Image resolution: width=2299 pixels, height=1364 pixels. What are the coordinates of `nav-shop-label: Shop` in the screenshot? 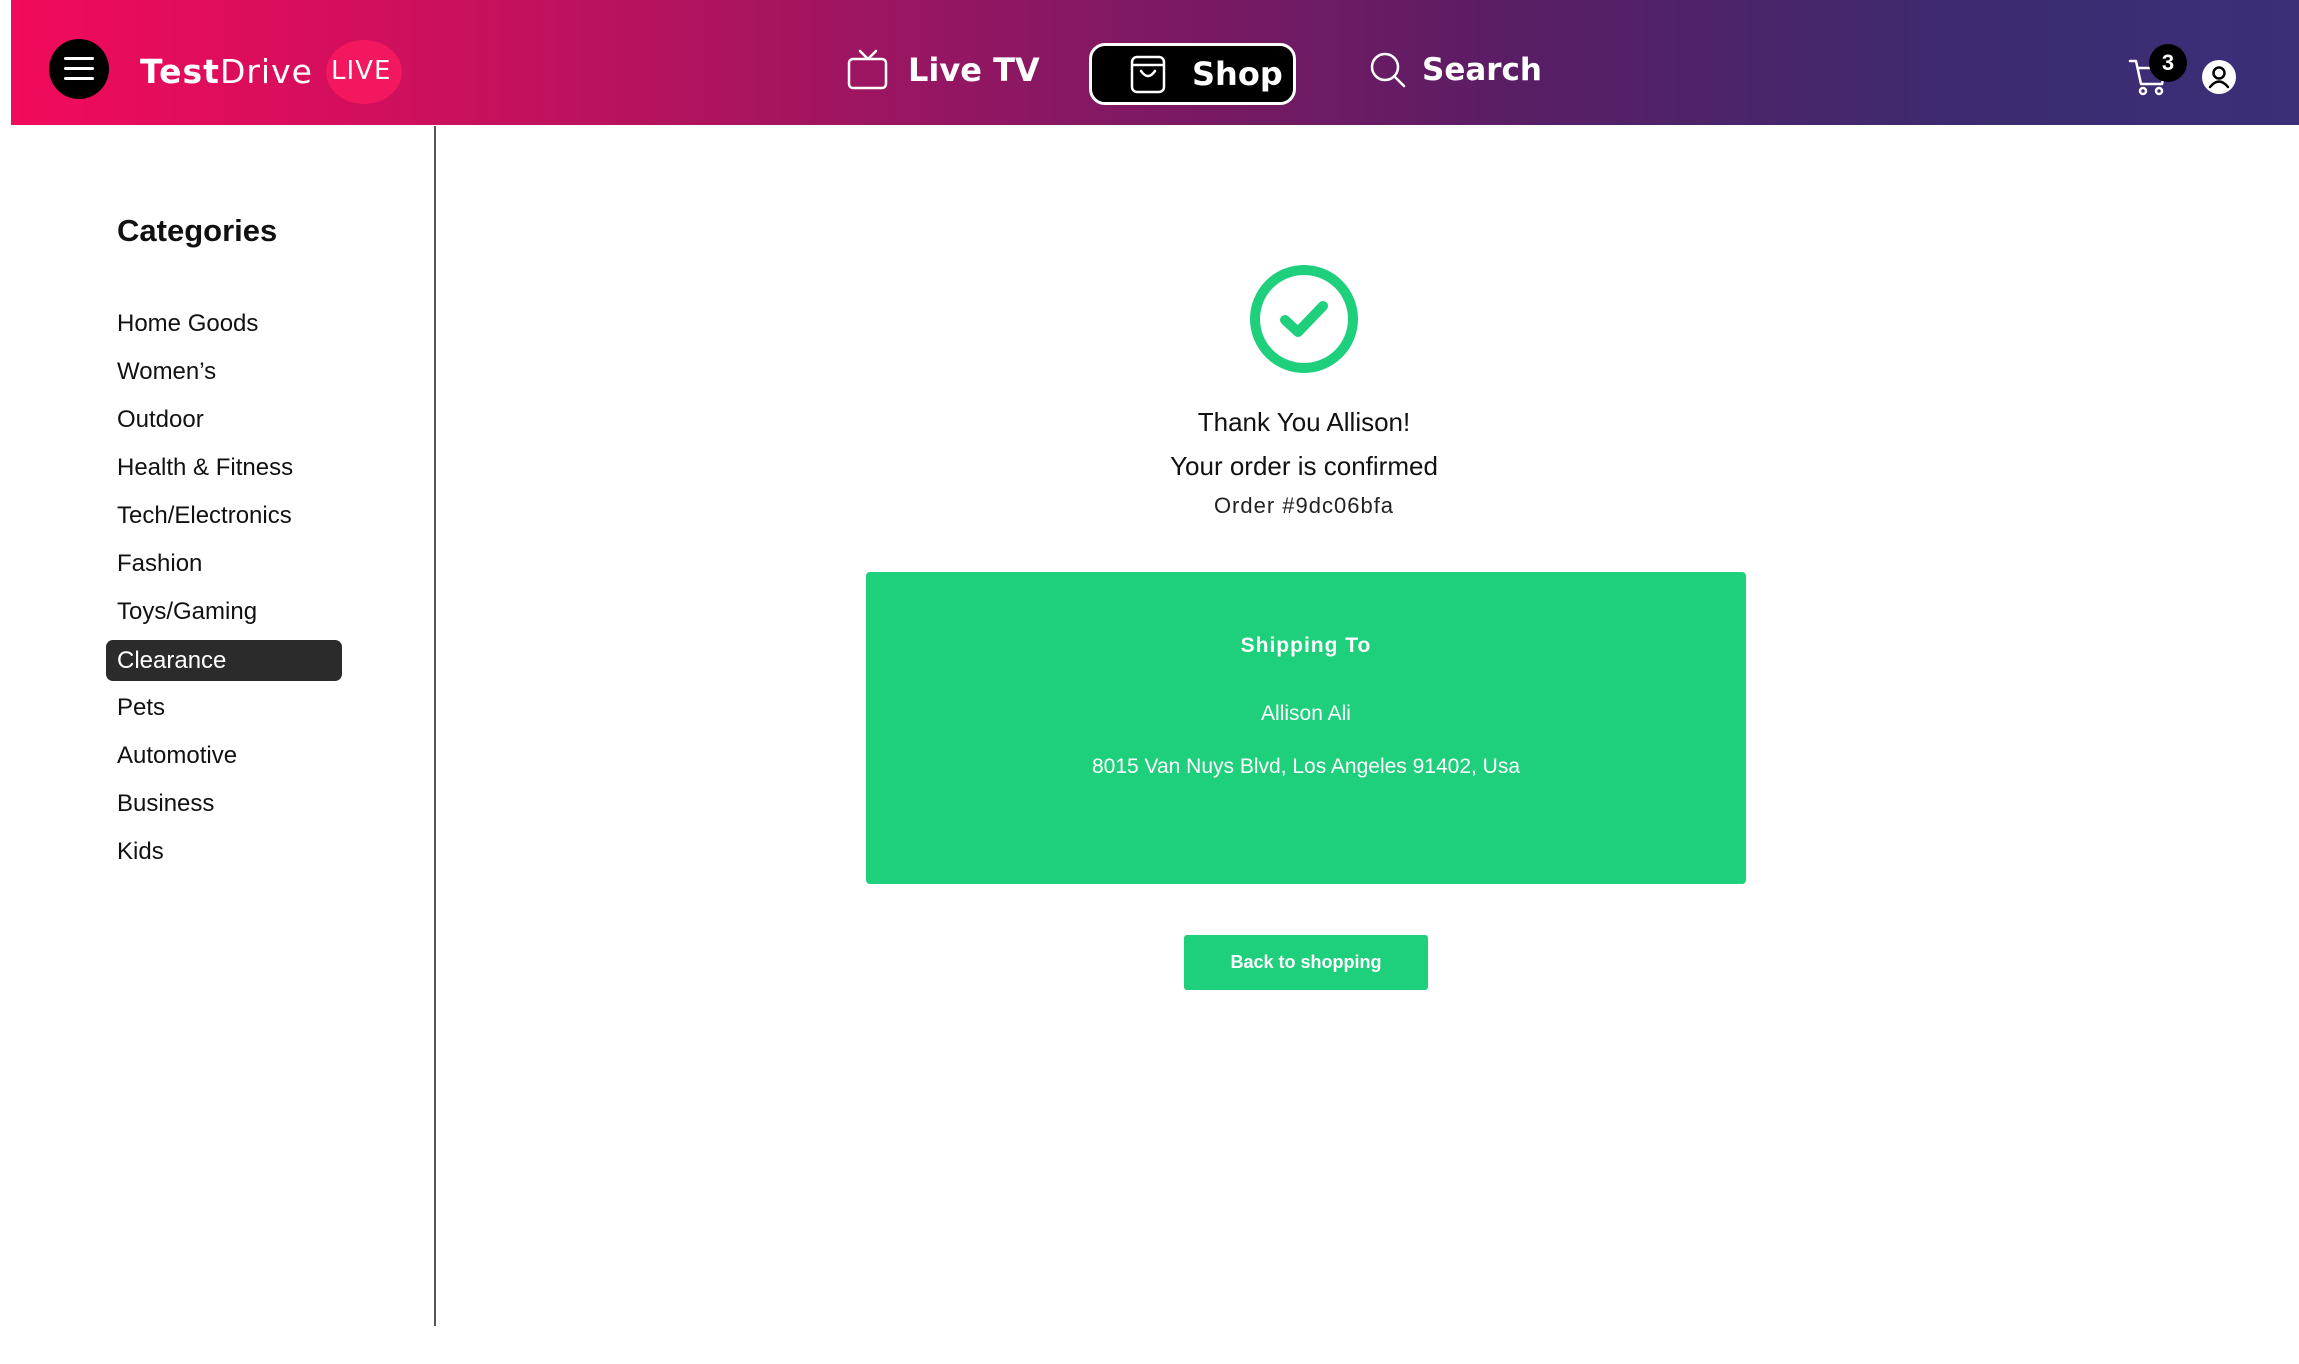 It's located at (1237, 74).